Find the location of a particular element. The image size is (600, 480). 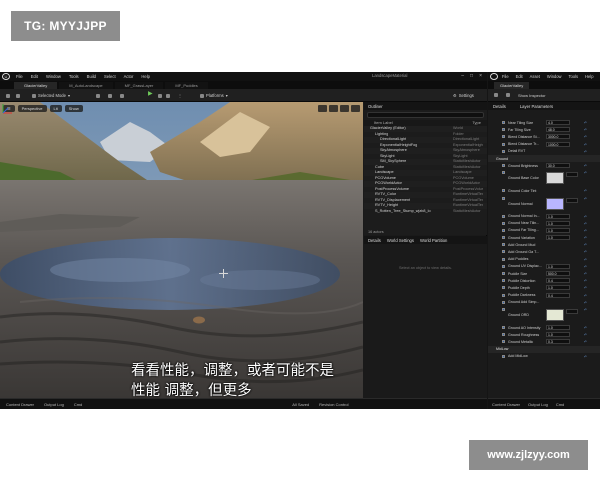

menu-asset: Asset is located at coordinates (535, 76).